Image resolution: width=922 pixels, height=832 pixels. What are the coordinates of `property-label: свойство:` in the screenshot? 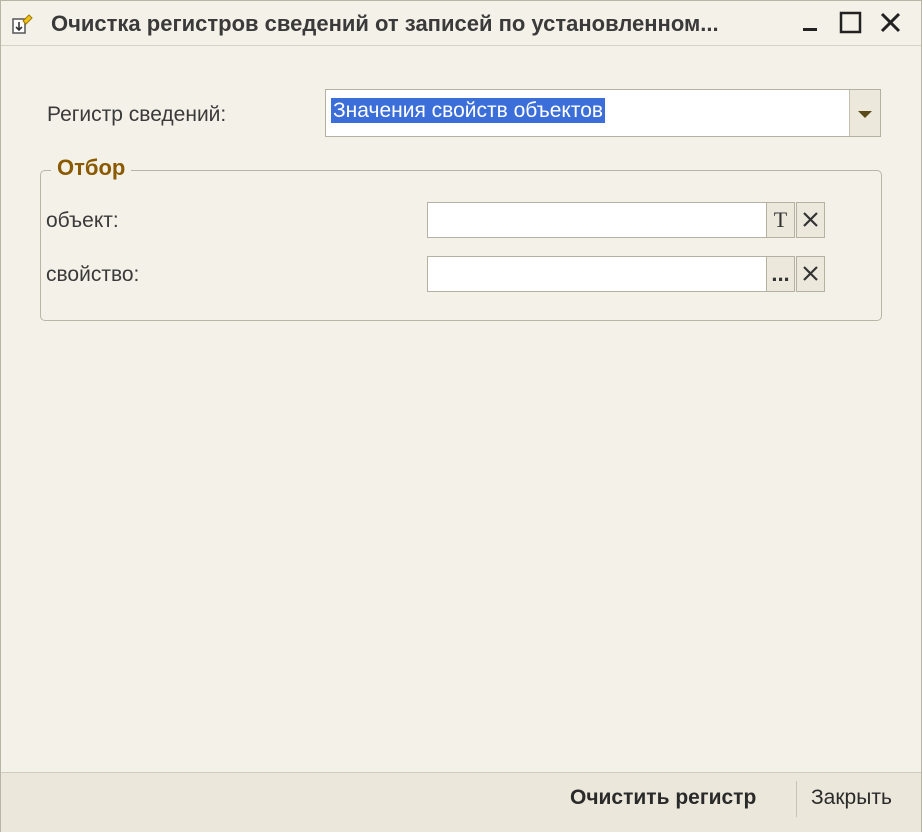 It's located at (93, 274).